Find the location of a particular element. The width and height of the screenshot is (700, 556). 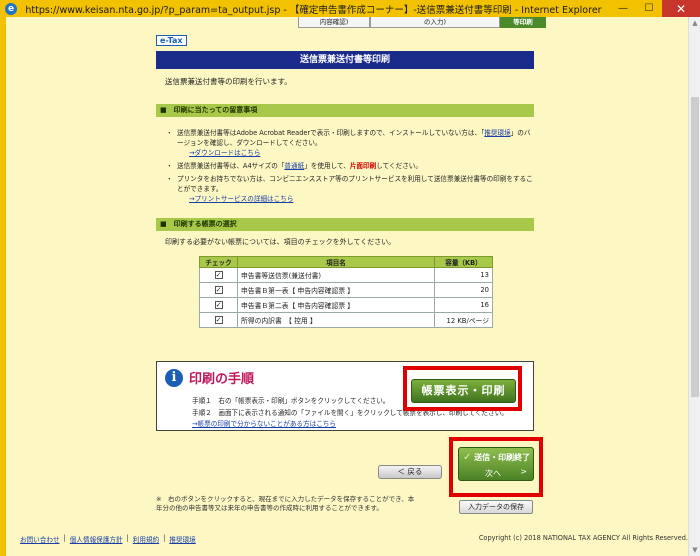

finish-label: 送信・印刷終了 is located at coordinates (502, 457).